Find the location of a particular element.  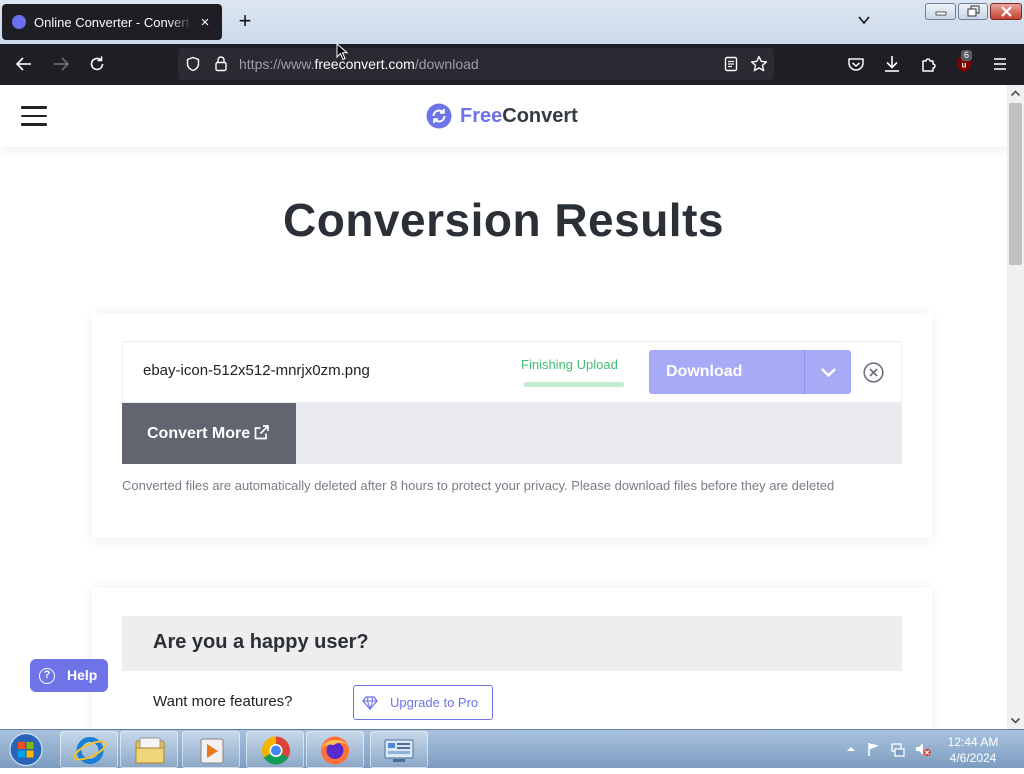

list-all-tabs-icon is located at coordinates (864, 20).